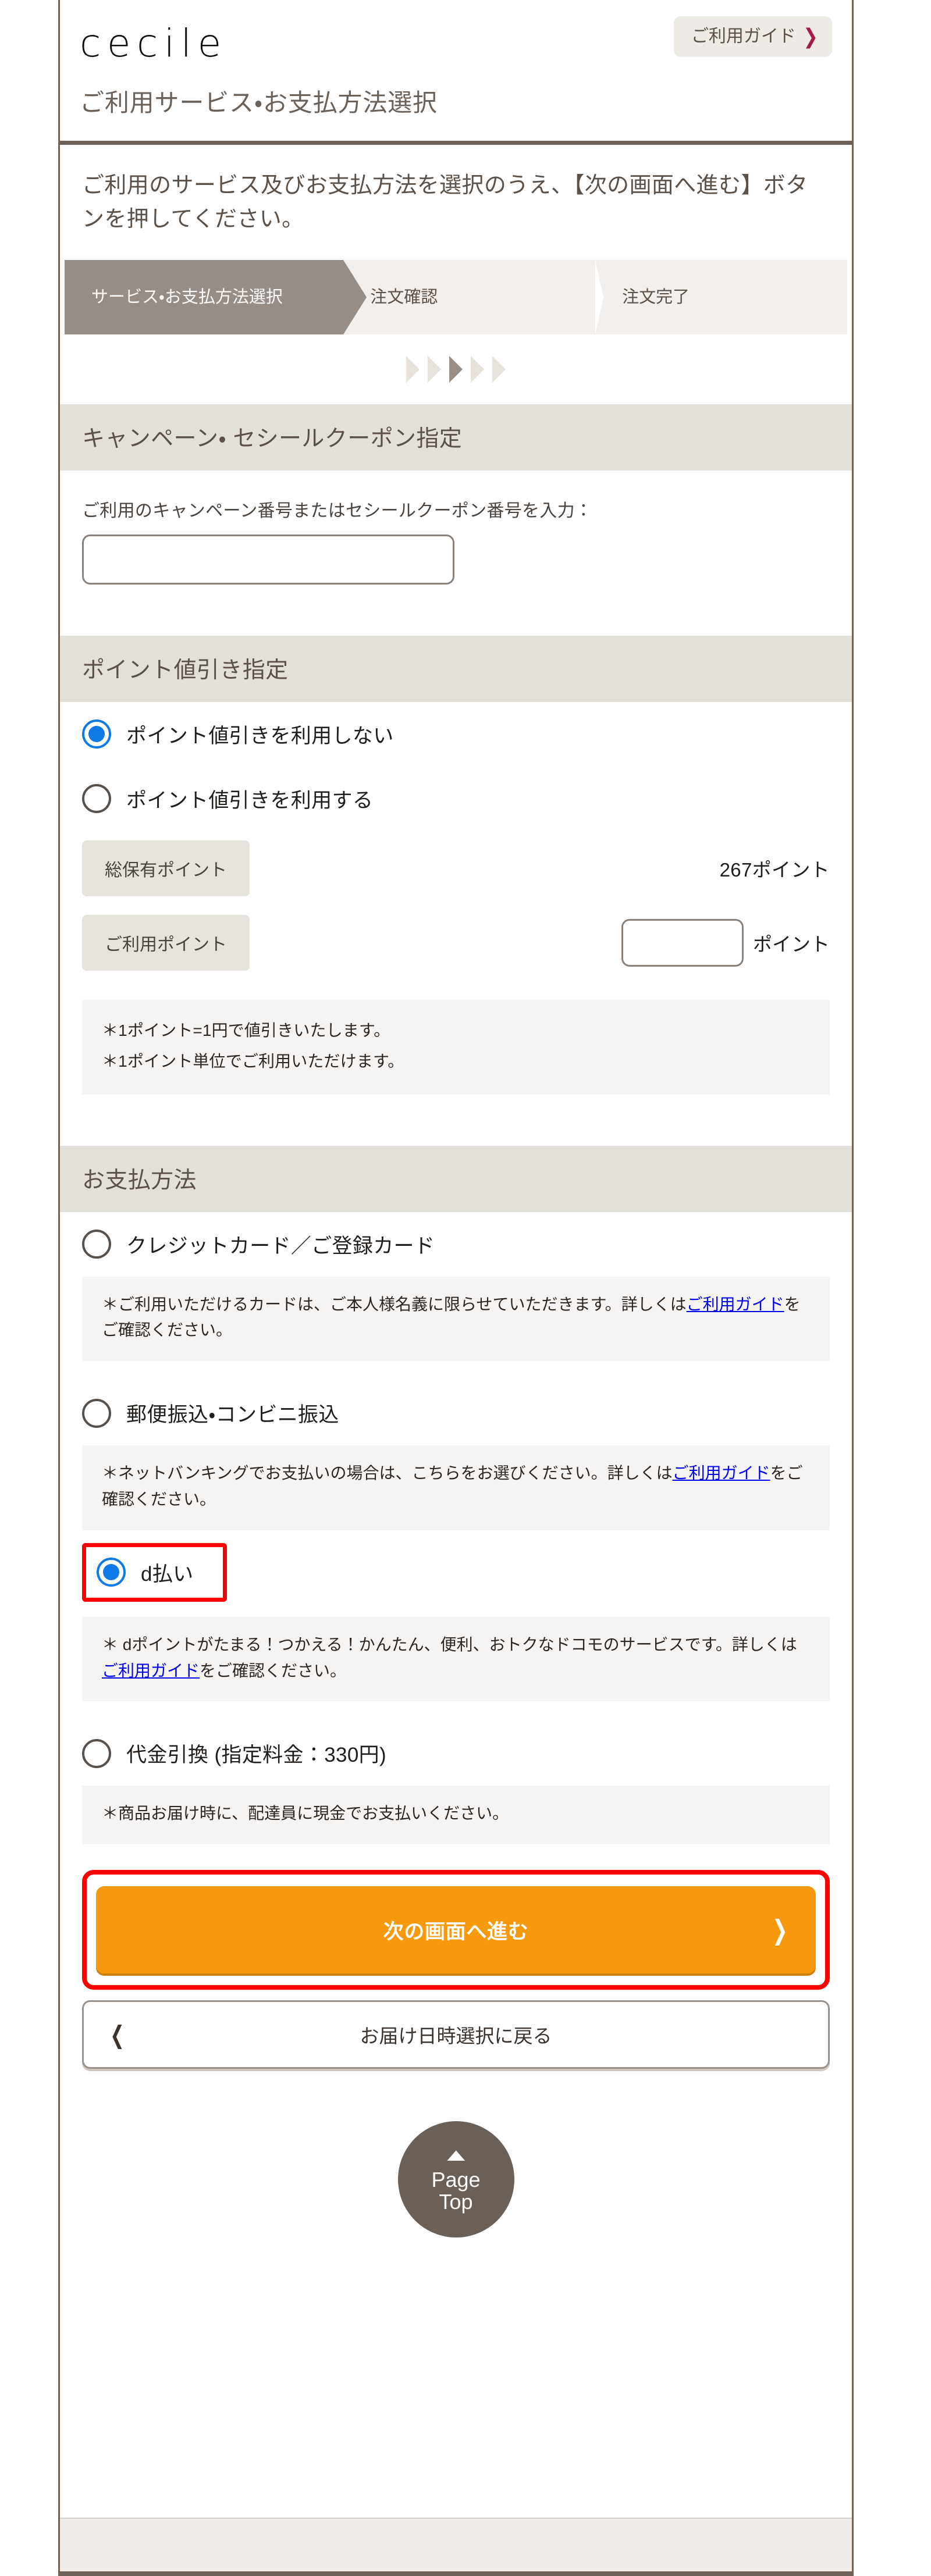  I want to click on checkout-step-indicator: サービス・お支払方法選択 注文確認 注文完了, so click(456, 296).